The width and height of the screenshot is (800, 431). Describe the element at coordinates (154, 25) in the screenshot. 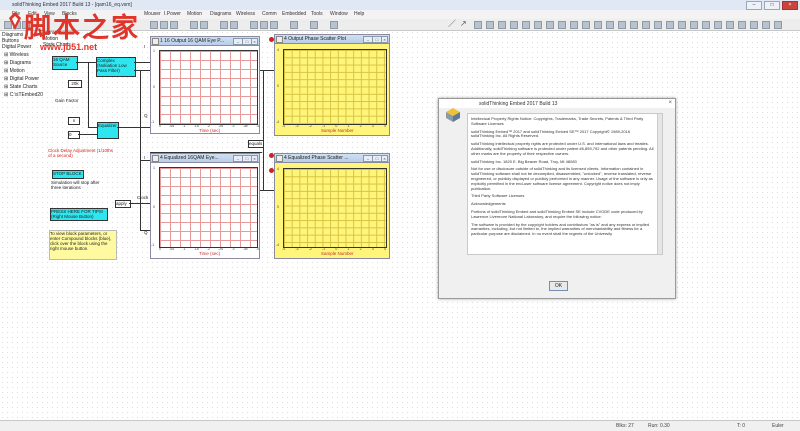

I see `cut-icon` at that location.